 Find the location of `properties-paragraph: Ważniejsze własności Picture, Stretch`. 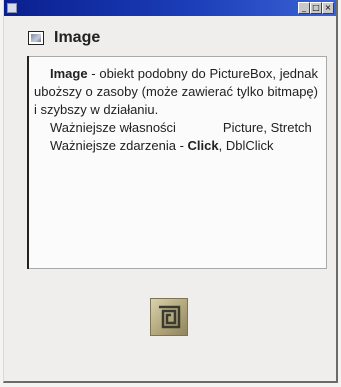

properties-paragraph: Ważniejsze własności Picture, Stretch is located at coordinates (176, 128).